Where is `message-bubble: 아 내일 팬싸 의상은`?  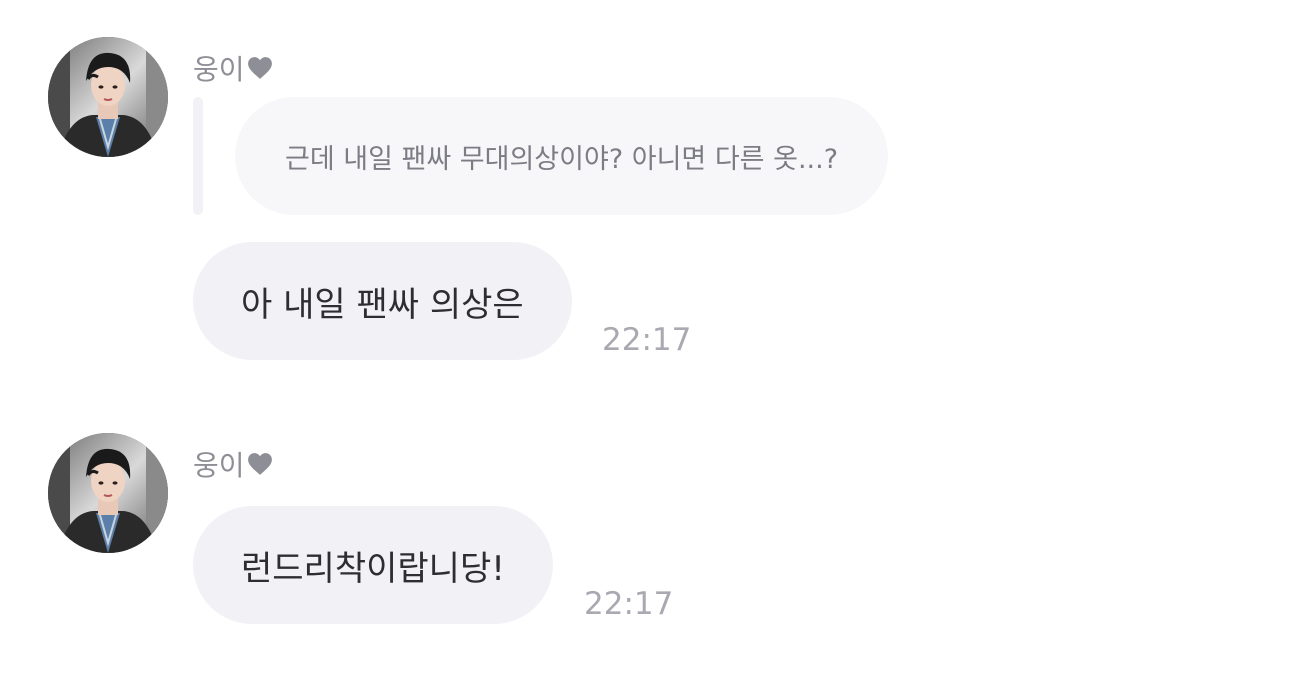 message-bubble: 아 내일 팬싸 의상은 is located at coordinates (382, 301).